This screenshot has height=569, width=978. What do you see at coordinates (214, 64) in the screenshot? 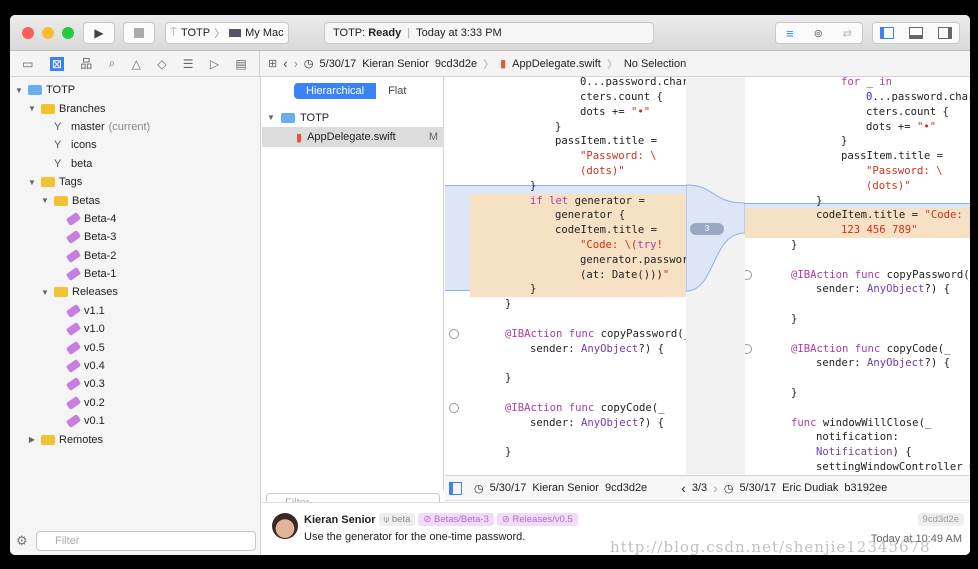
I see `breakpoint-icon: ▷` at bounding box center [214, 64].